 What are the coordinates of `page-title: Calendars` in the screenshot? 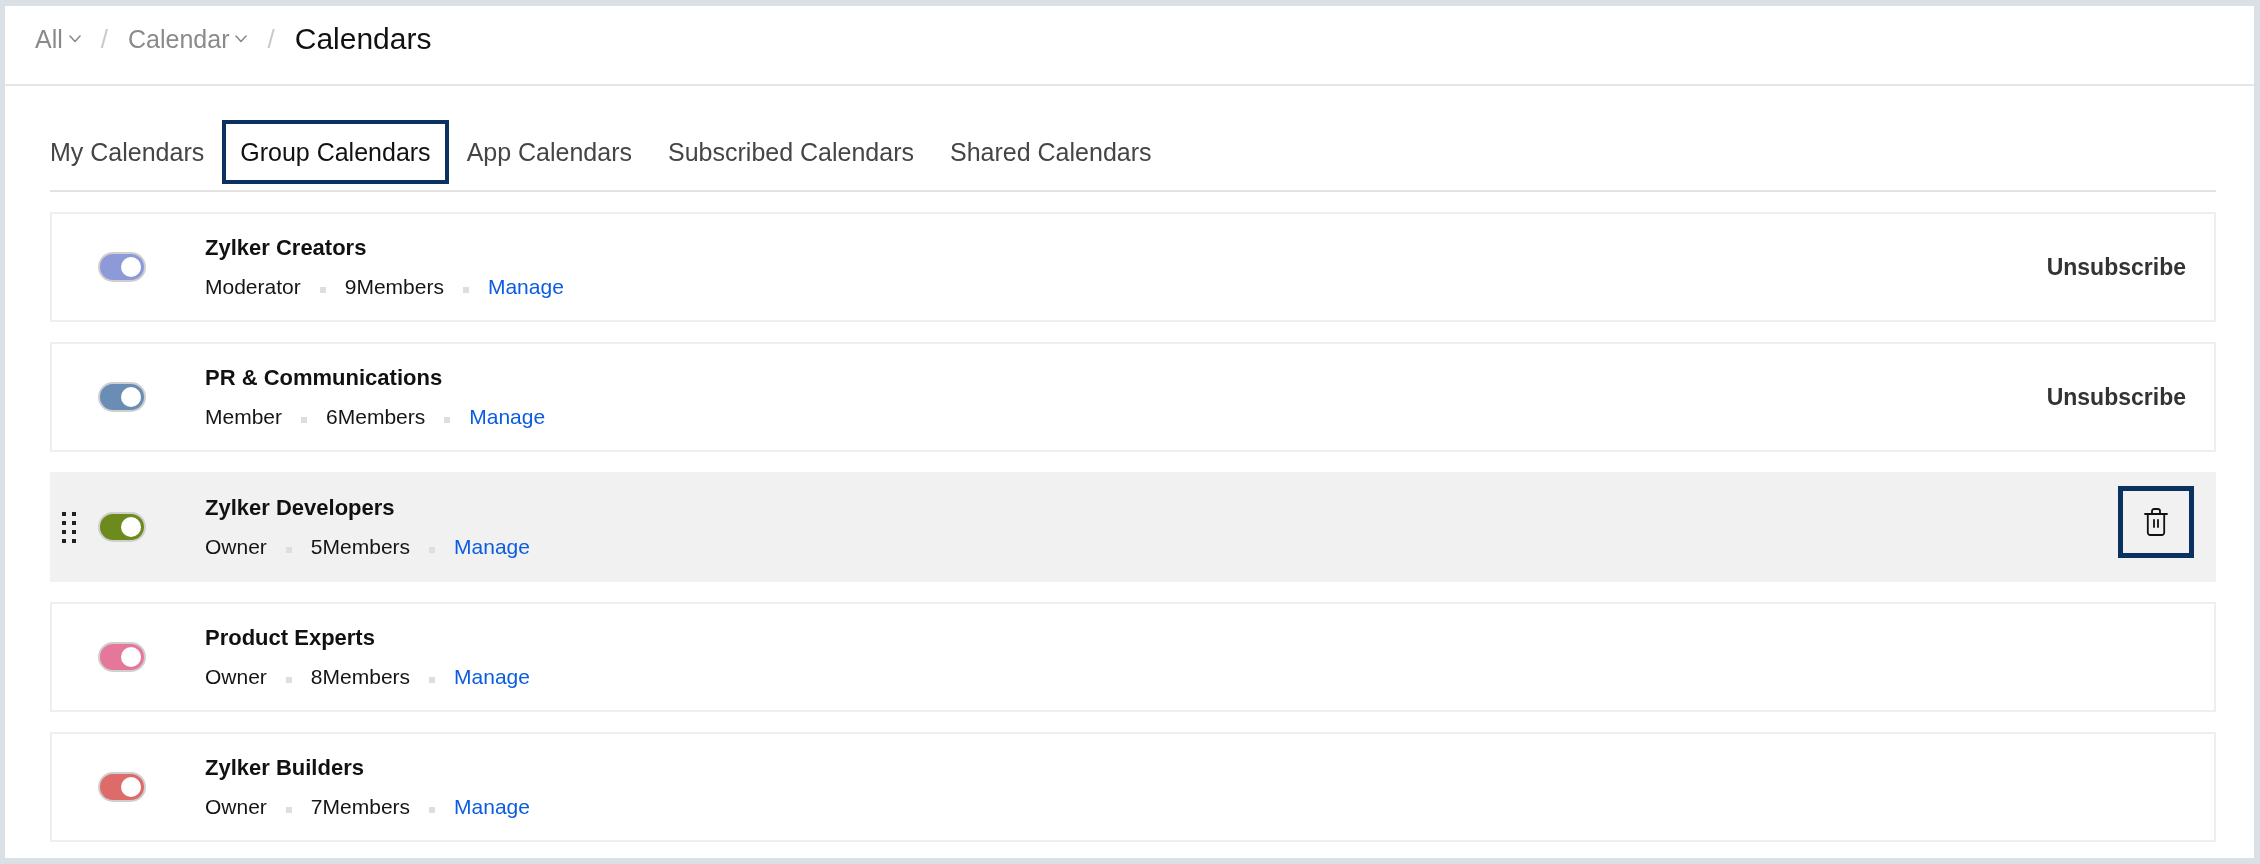 It's located at (363, 39).